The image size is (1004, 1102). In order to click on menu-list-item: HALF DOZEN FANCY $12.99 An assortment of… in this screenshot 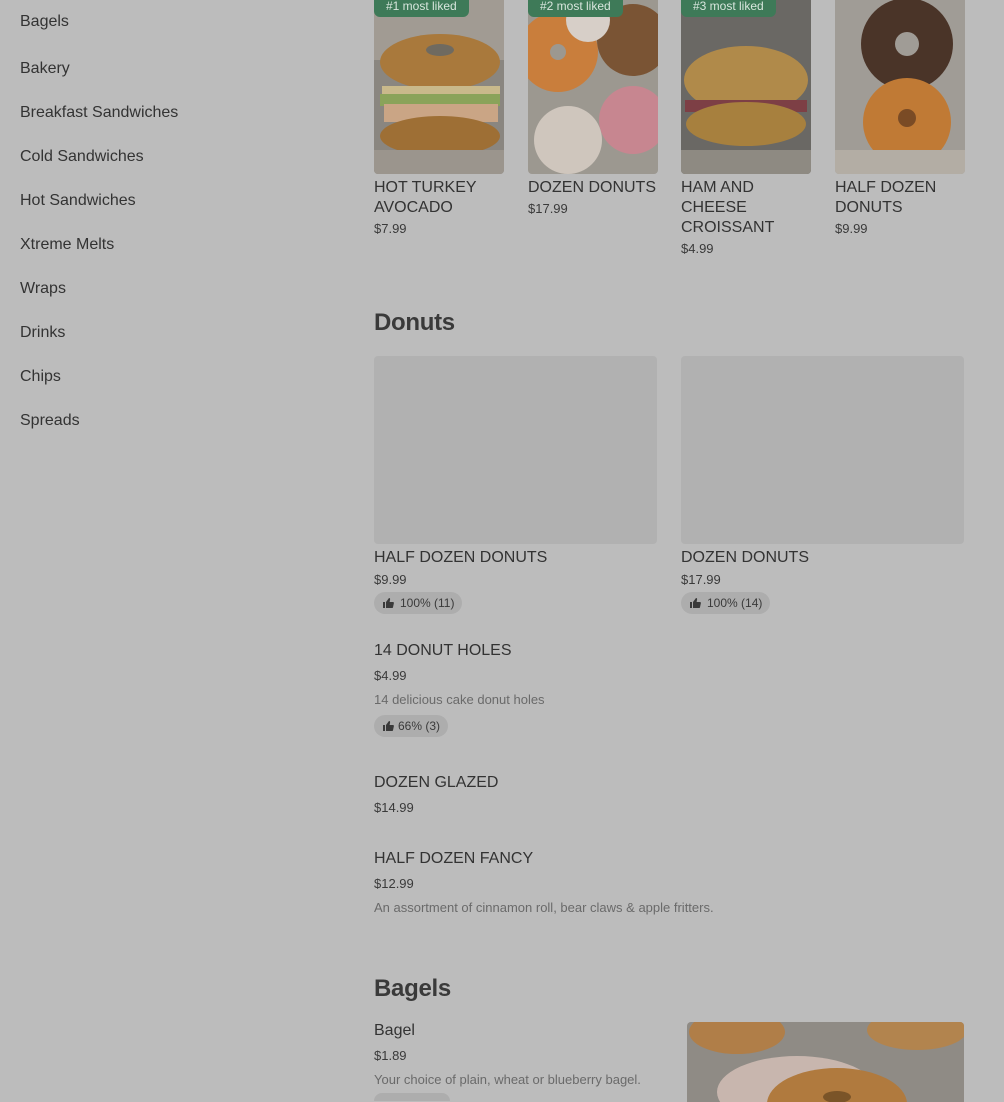, I will do `click(669, 882)`.